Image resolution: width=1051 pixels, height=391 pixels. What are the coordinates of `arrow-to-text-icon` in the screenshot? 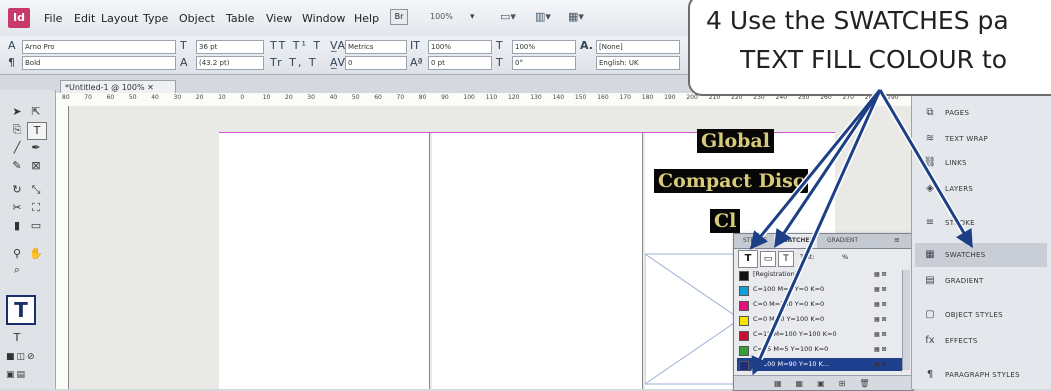 It's located at (827, 168).